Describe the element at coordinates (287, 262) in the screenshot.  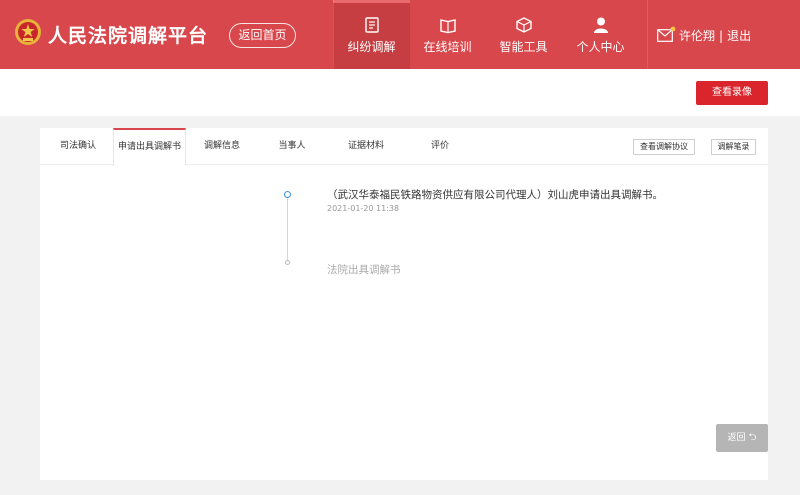
I see `timeline-dot-pending` at that location.